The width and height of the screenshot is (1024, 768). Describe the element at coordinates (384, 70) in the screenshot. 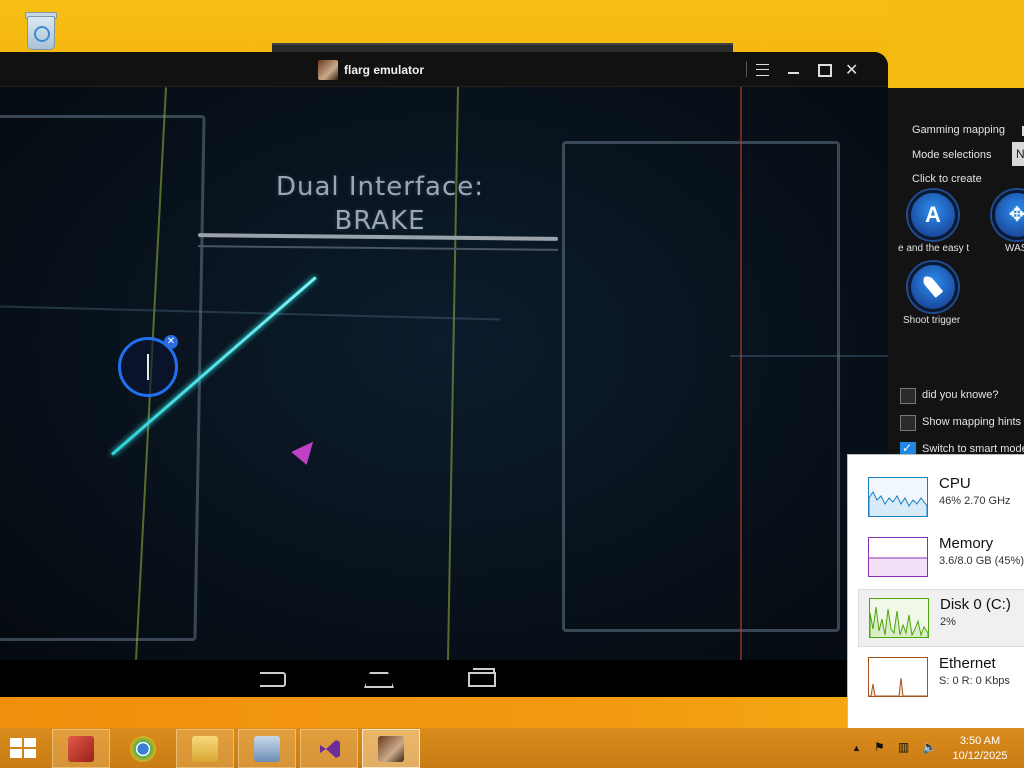

I see `emulator-title: flarg emulator` at that location.